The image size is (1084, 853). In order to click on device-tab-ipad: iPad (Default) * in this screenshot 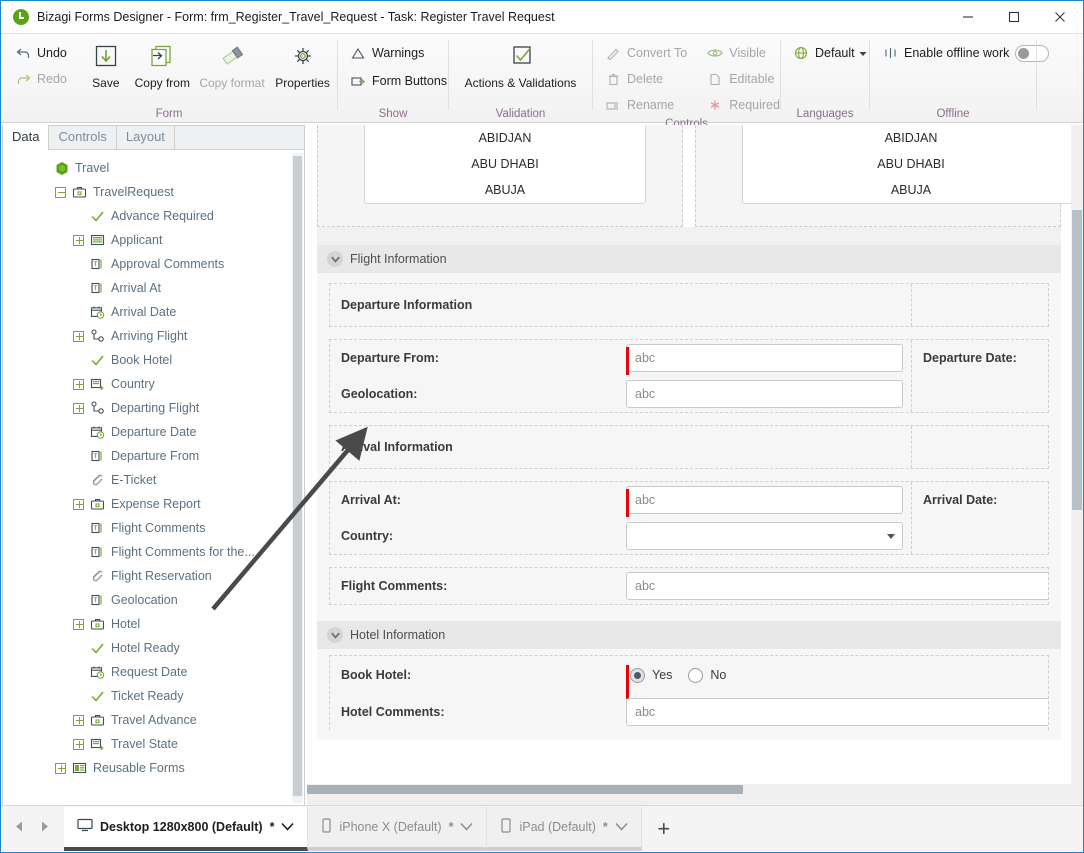, I will do `click(564, 828)`.